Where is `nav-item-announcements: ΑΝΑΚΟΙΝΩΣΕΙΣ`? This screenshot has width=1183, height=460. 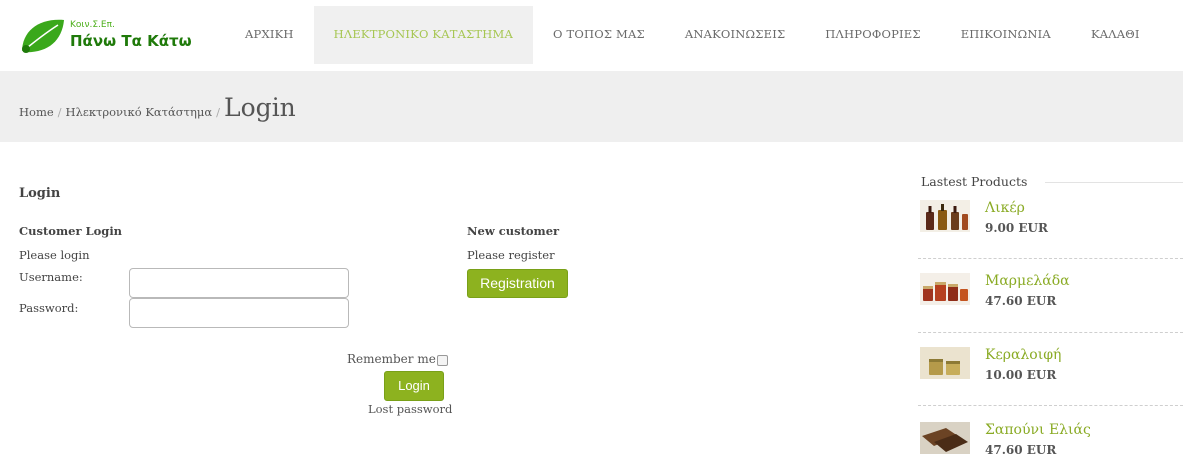 nav-item-announcements: ΑΝΑΚΟΙΝΩΣΕΙΣ is located at coordinates (735, 35).